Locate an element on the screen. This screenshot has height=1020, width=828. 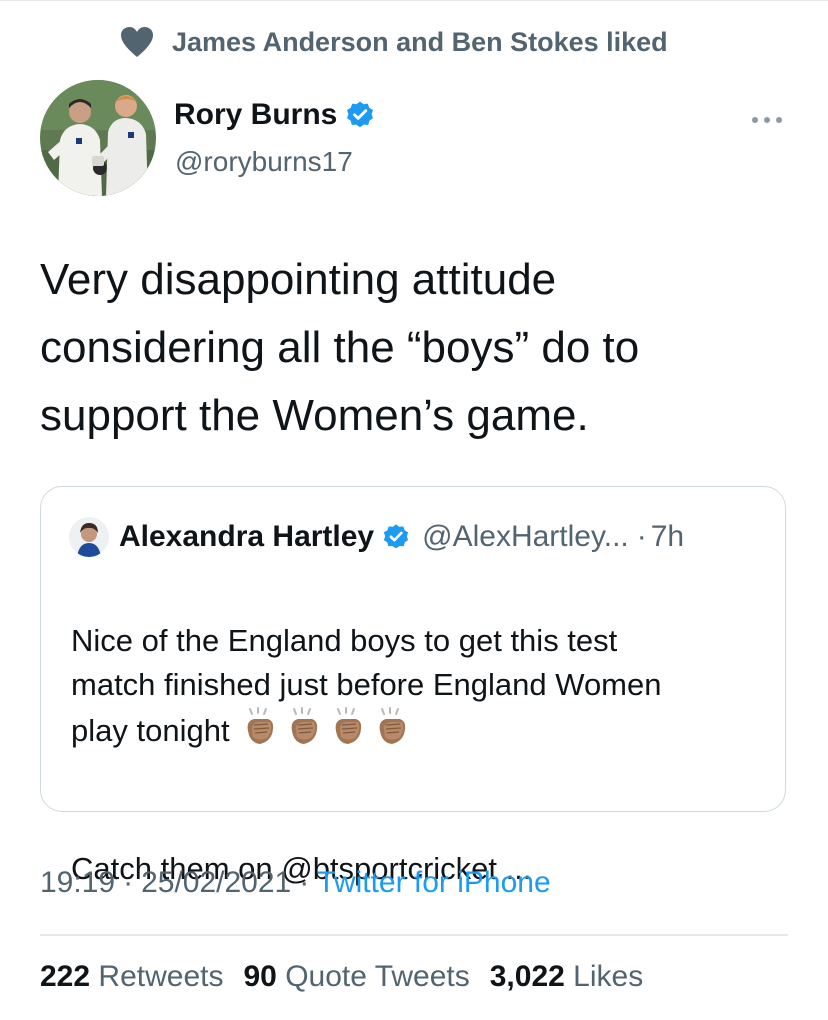
likes-label: Likes is located at coordinates (608, 976).